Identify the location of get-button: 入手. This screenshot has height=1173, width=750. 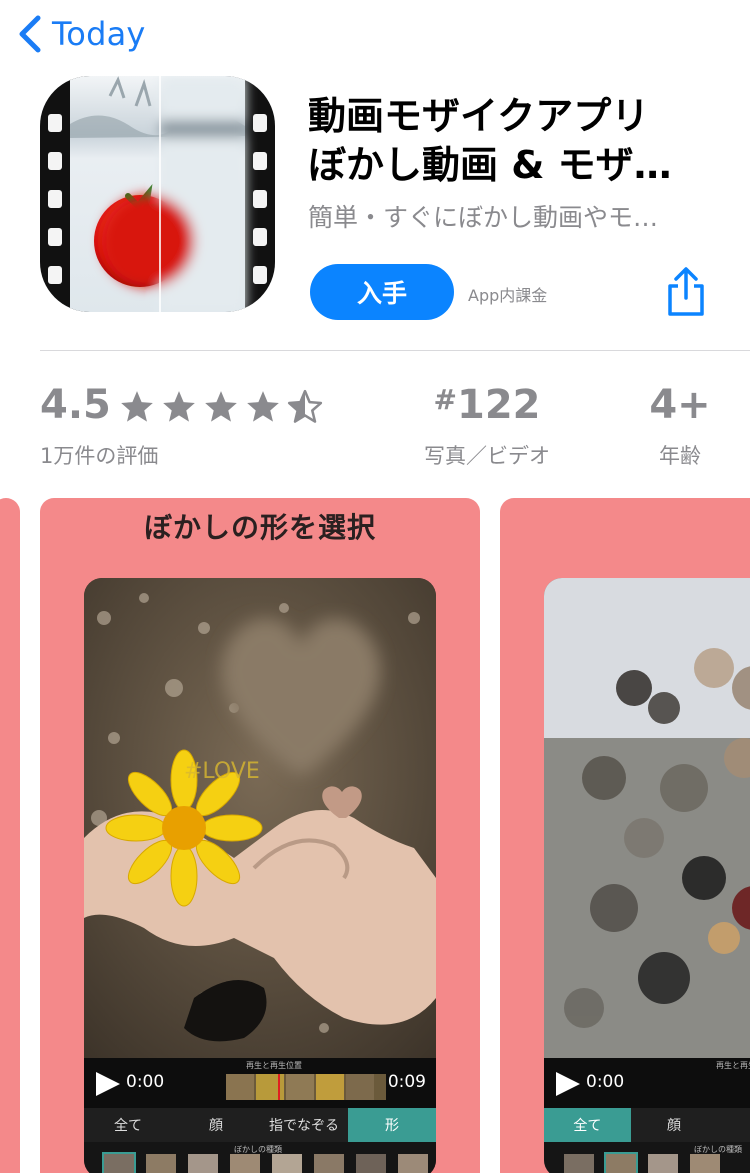
(382, 292).